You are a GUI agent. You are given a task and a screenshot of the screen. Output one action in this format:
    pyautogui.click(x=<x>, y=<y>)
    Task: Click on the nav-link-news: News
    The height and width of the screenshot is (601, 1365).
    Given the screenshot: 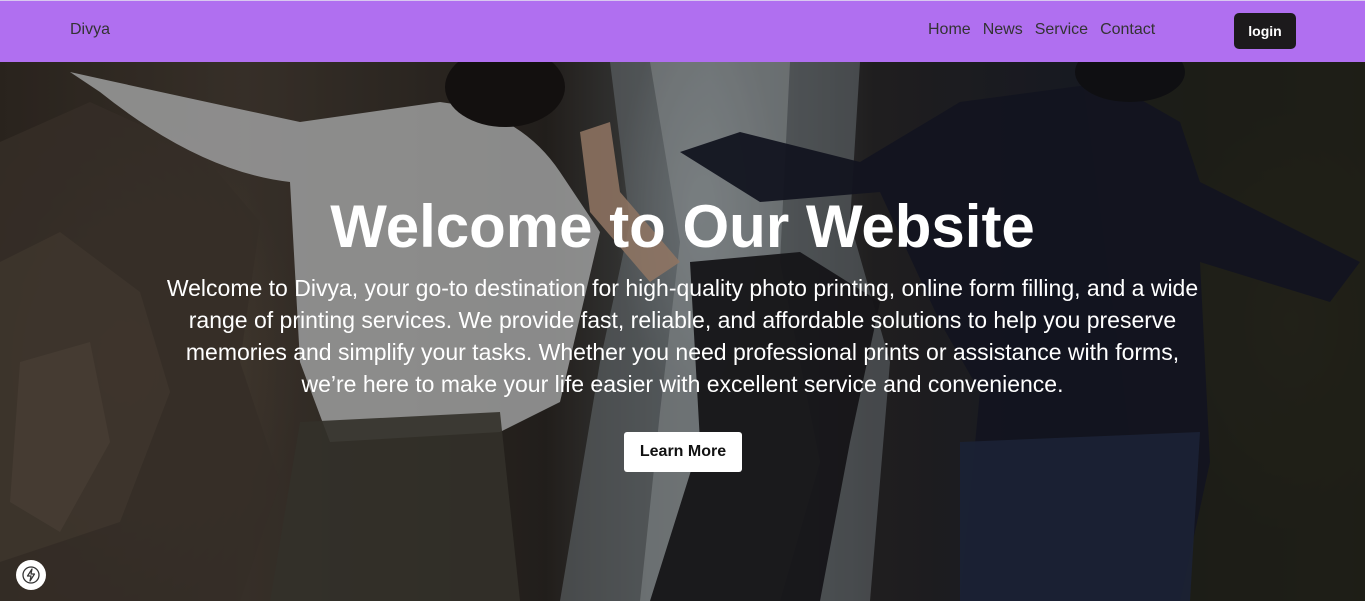 What is the action you would take?
    pyautogui.click(x=1003, y=30)
    